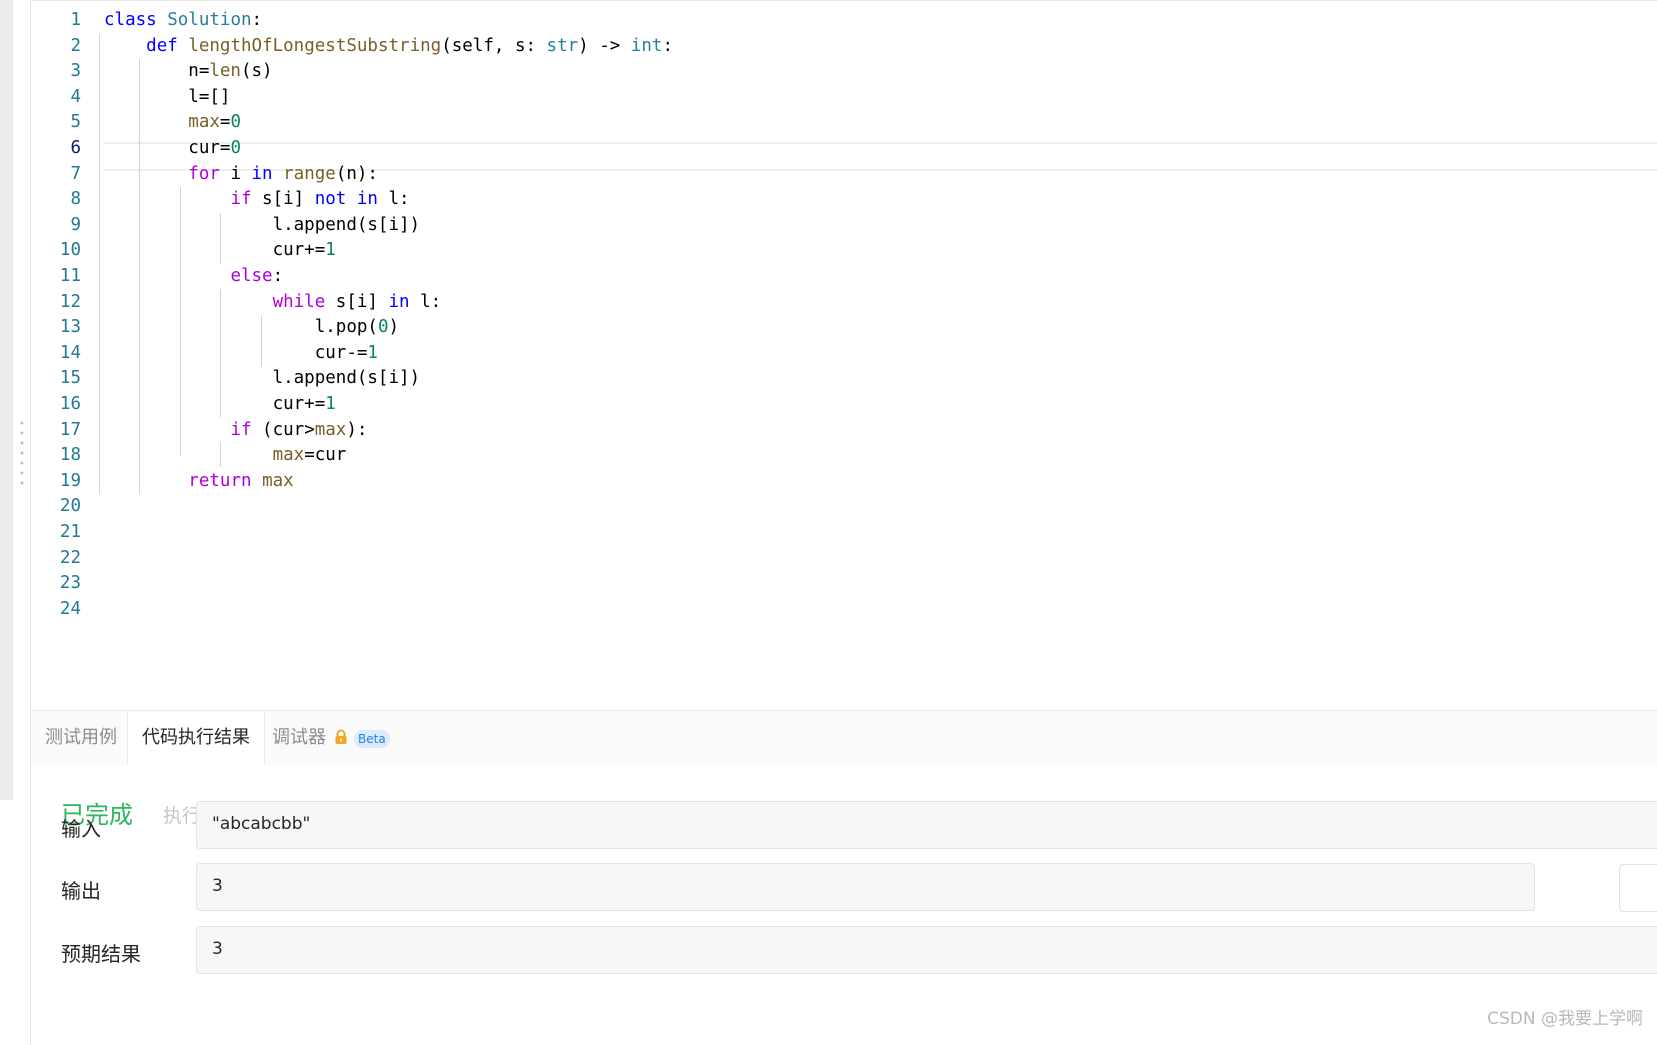 Image resolution: width=1657 pixels, height=1045 pixels. Describe the element at coordinates (70, 378) in the screenshot. I see `line-number: 15` at that location.